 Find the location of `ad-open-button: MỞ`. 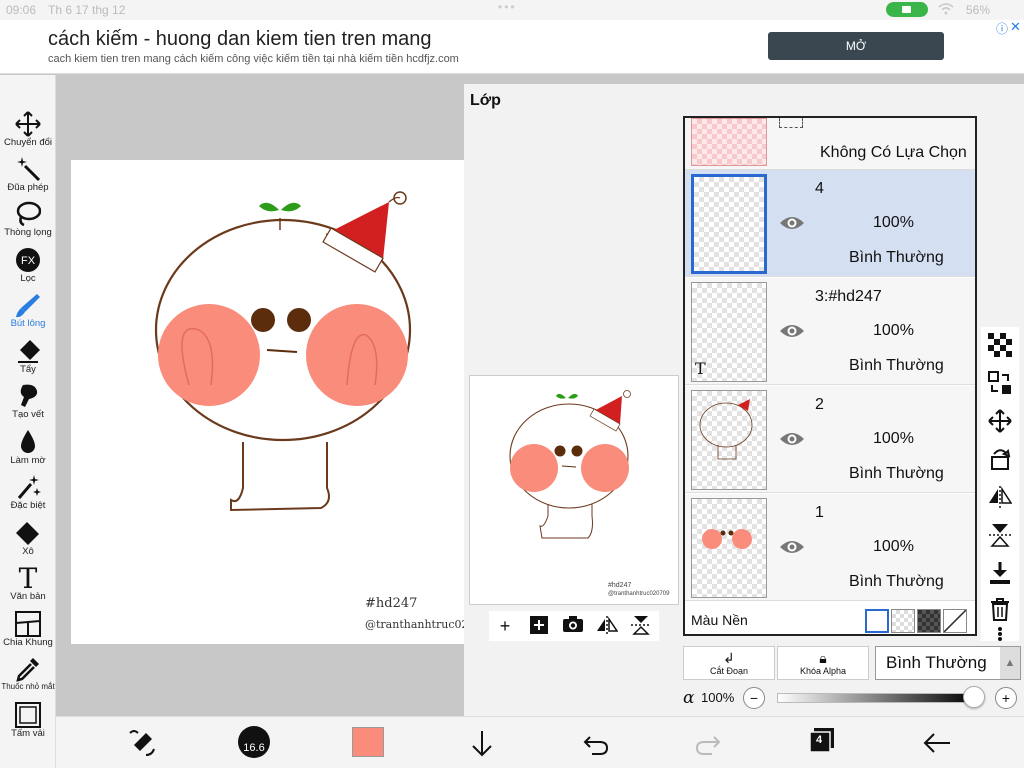

ad-open-button: MỞ is located at coordinates (856, 46).